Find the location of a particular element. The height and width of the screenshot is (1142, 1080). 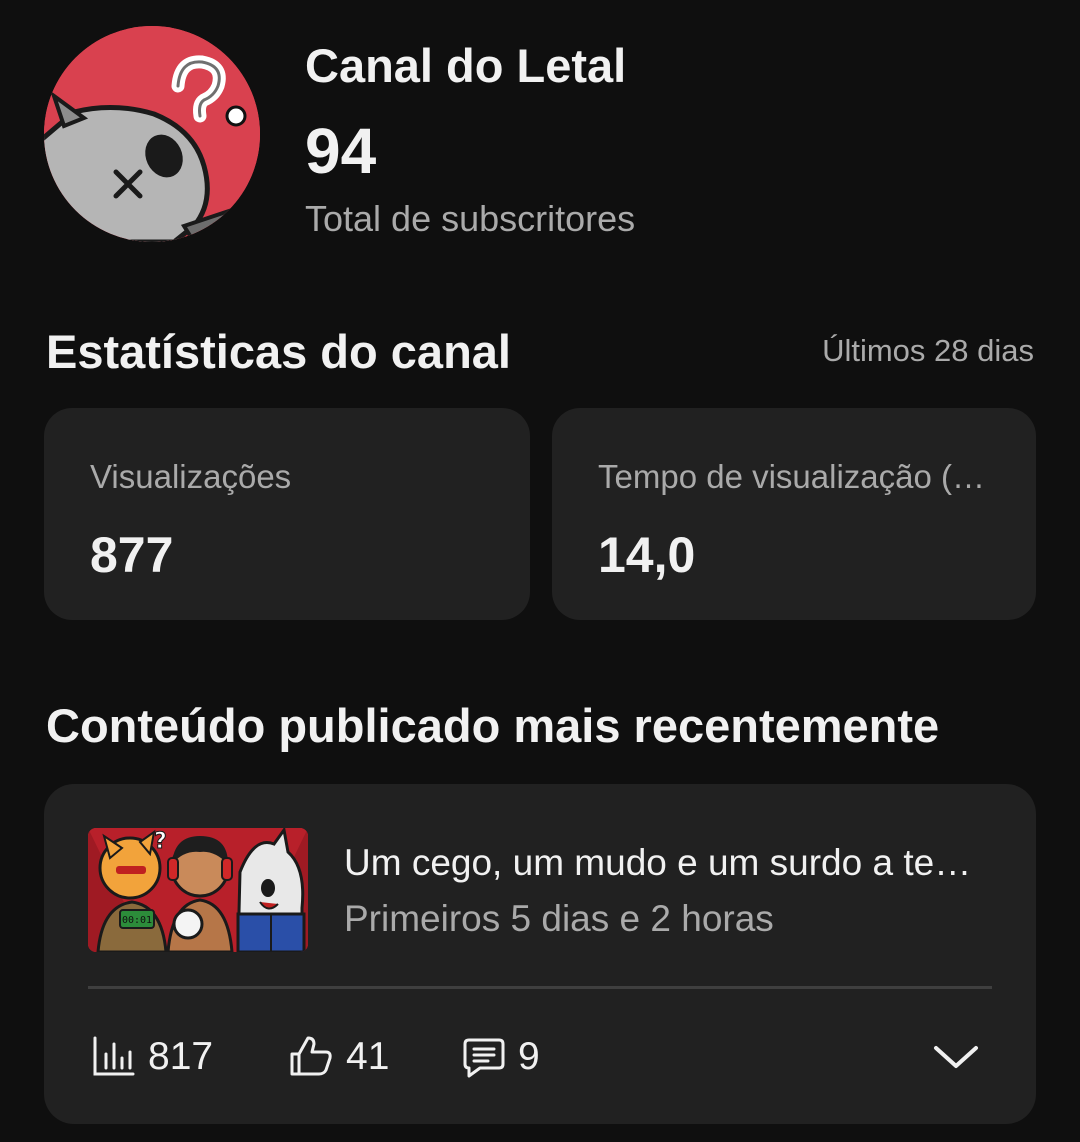

avatar-illustration is located at coordinates (152, 134).